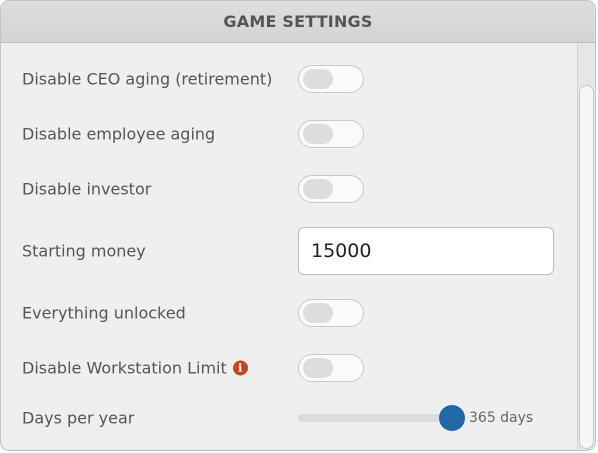  Describe the element at coordinates (286, 251) in the screenshot. I see `setting-row-starting-money: Starting money` at that location.